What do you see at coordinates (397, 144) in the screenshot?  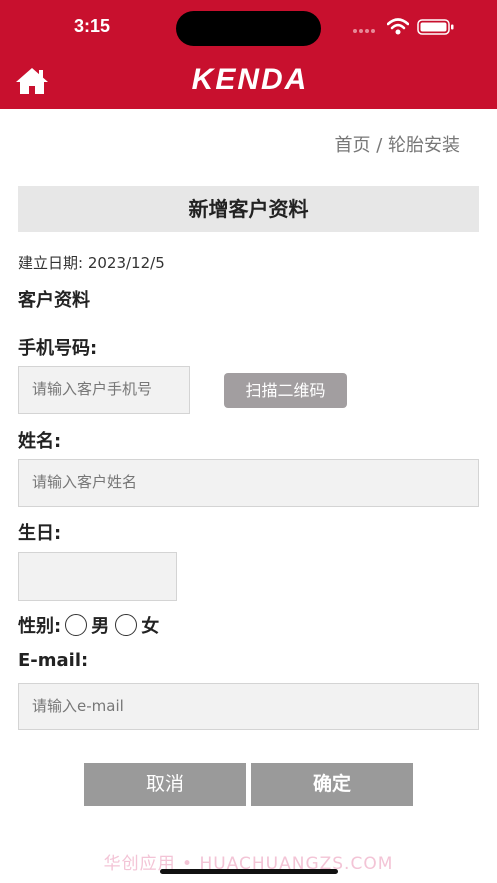 I see `breadcrumb: 首页 / 轮胎安装` at bounding box center [397, 144].